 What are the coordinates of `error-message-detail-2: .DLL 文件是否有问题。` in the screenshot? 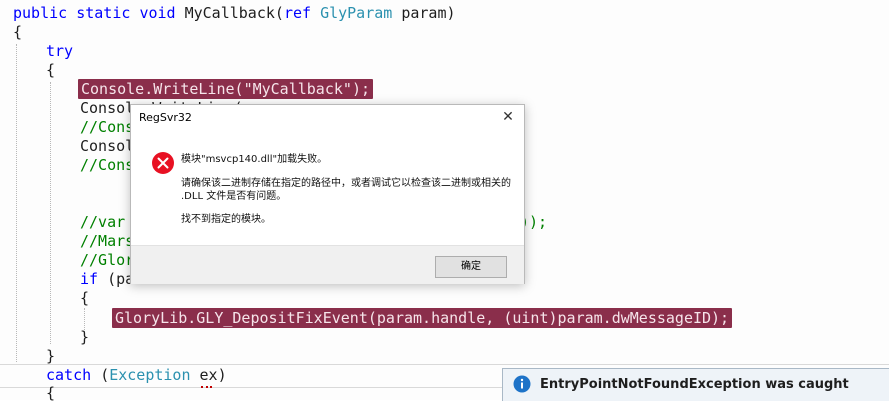 It's located at (234, 196).